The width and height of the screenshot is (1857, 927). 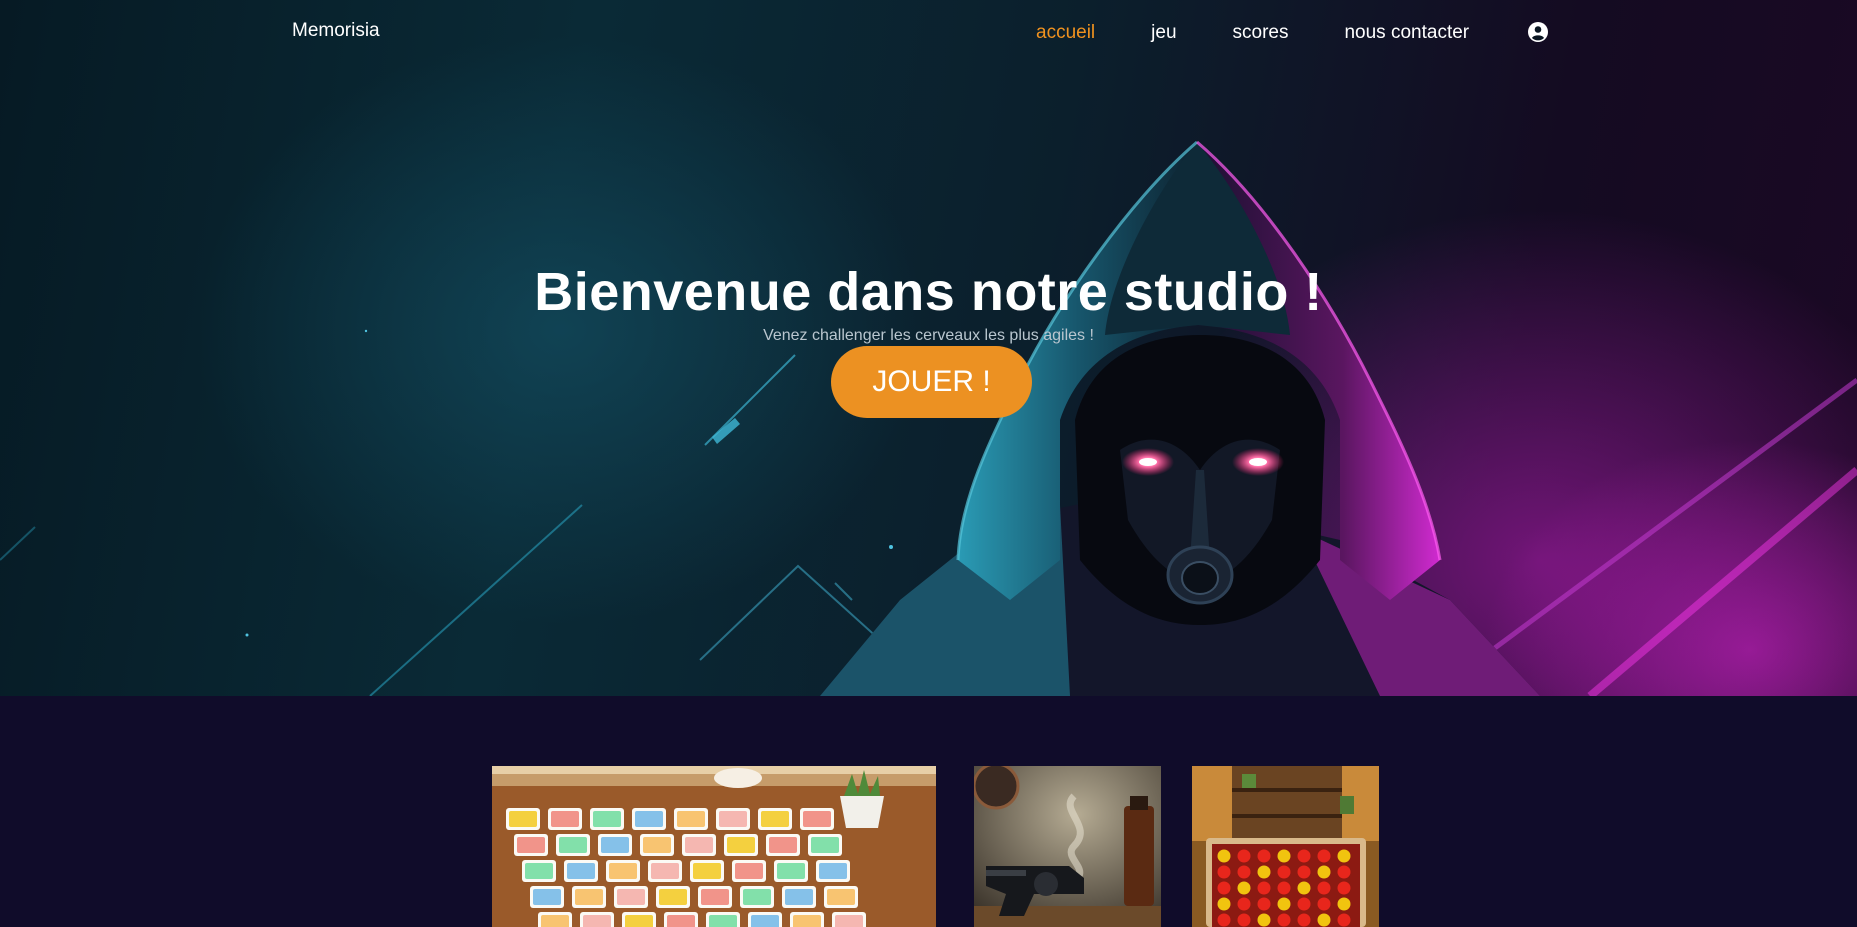 I want to click on revolver-image, so click(x=1067, y=846).